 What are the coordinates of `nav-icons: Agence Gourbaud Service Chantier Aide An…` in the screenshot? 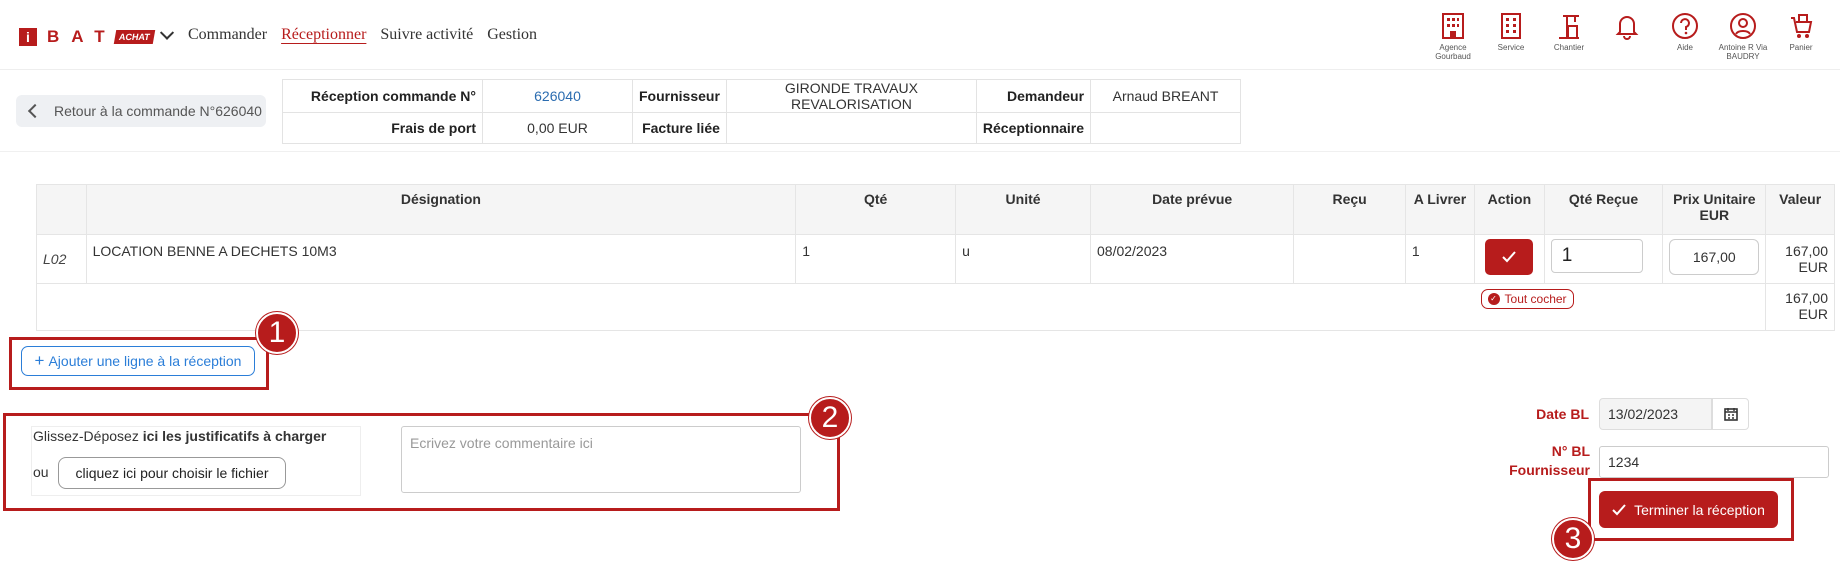 It's located at (1627, 36).